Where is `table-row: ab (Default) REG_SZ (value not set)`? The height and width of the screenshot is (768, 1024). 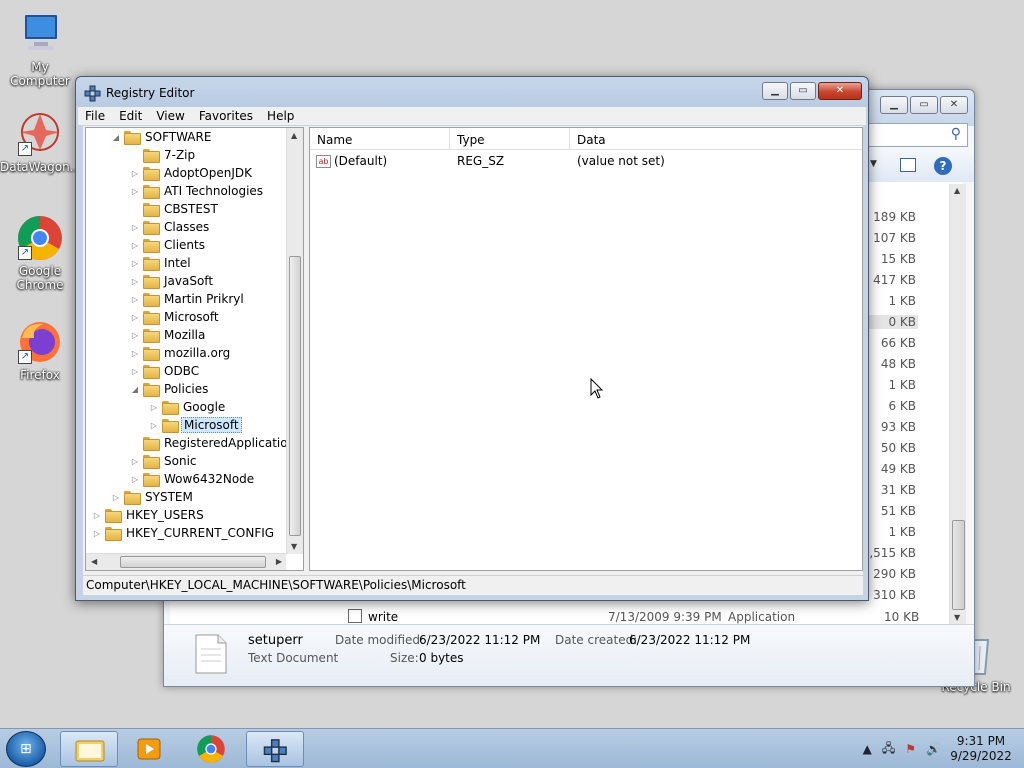 table-row: ab (Default) REG_SZ (value not set) is located at coordinates (586, 161).